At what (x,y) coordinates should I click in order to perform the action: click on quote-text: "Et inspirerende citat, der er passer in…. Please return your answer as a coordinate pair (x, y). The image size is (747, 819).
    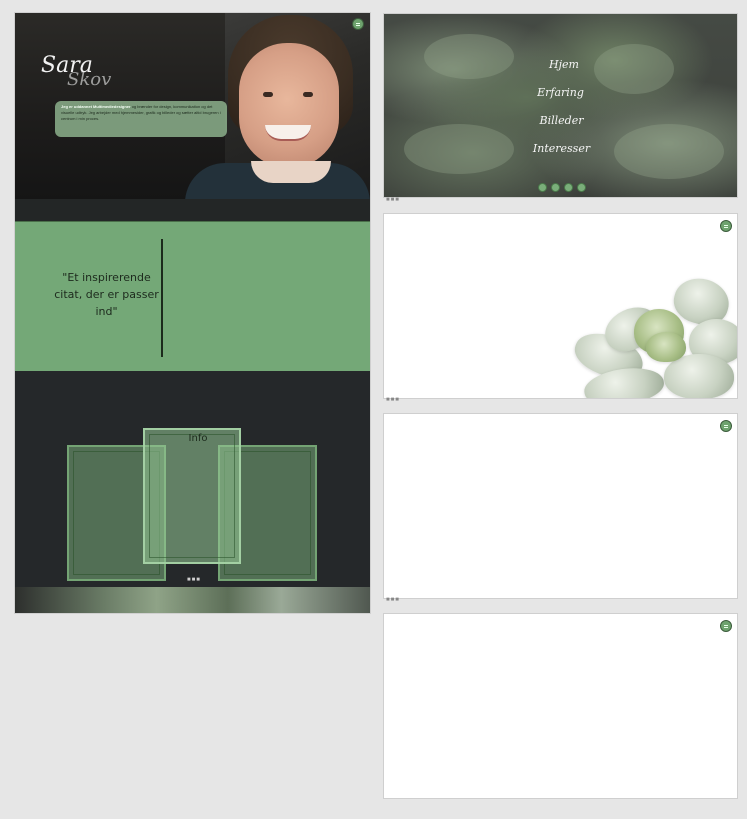
    Looking at the image, I should click on (106, 294).